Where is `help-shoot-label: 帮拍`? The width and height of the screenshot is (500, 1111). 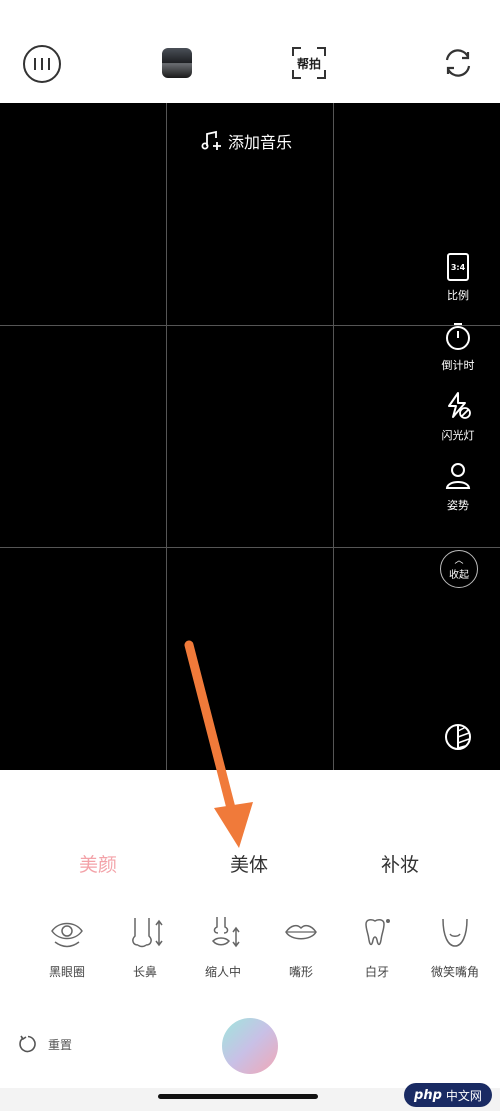
help-shoot-label: 帮拍 is located at coordinates (308, 63).